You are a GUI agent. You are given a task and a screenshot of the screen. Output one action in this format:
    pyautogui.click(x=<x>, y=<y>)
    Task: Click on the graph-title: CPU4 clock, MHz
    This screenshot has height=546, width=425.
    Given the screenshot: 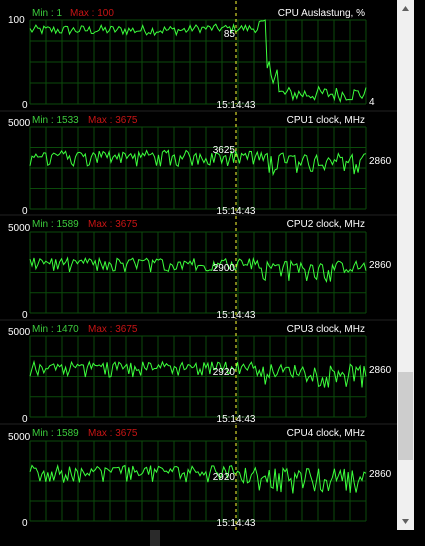 What is the action you would take?
    pyautogui.click(x=326, y=433)
    